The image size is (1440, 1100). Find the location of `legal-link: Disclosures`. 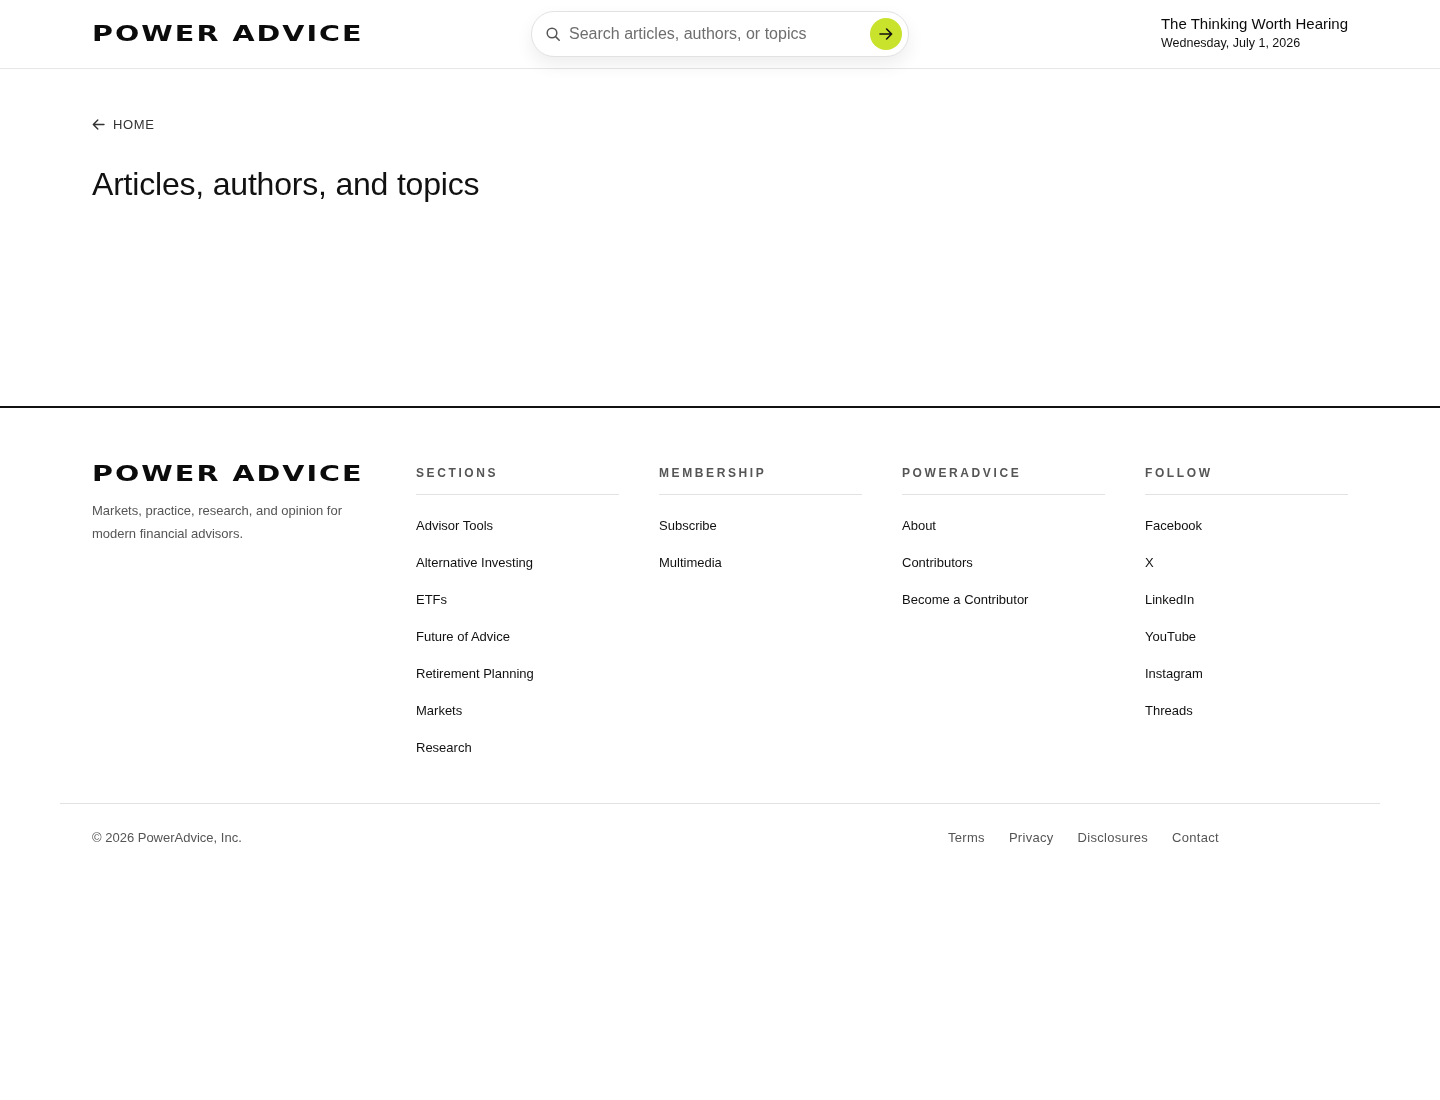

legal-link: Disclosures is located at coordinates (1113, 838).